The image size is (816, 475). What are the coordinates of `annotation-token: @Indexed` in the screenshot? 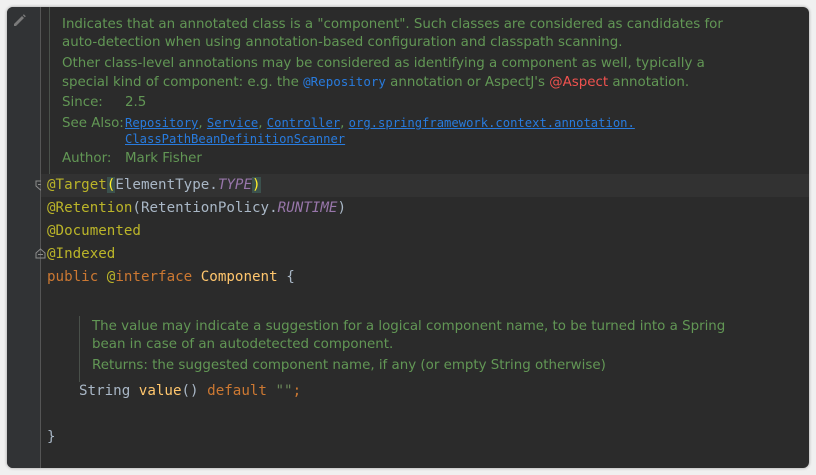 It's located at (81, 254).